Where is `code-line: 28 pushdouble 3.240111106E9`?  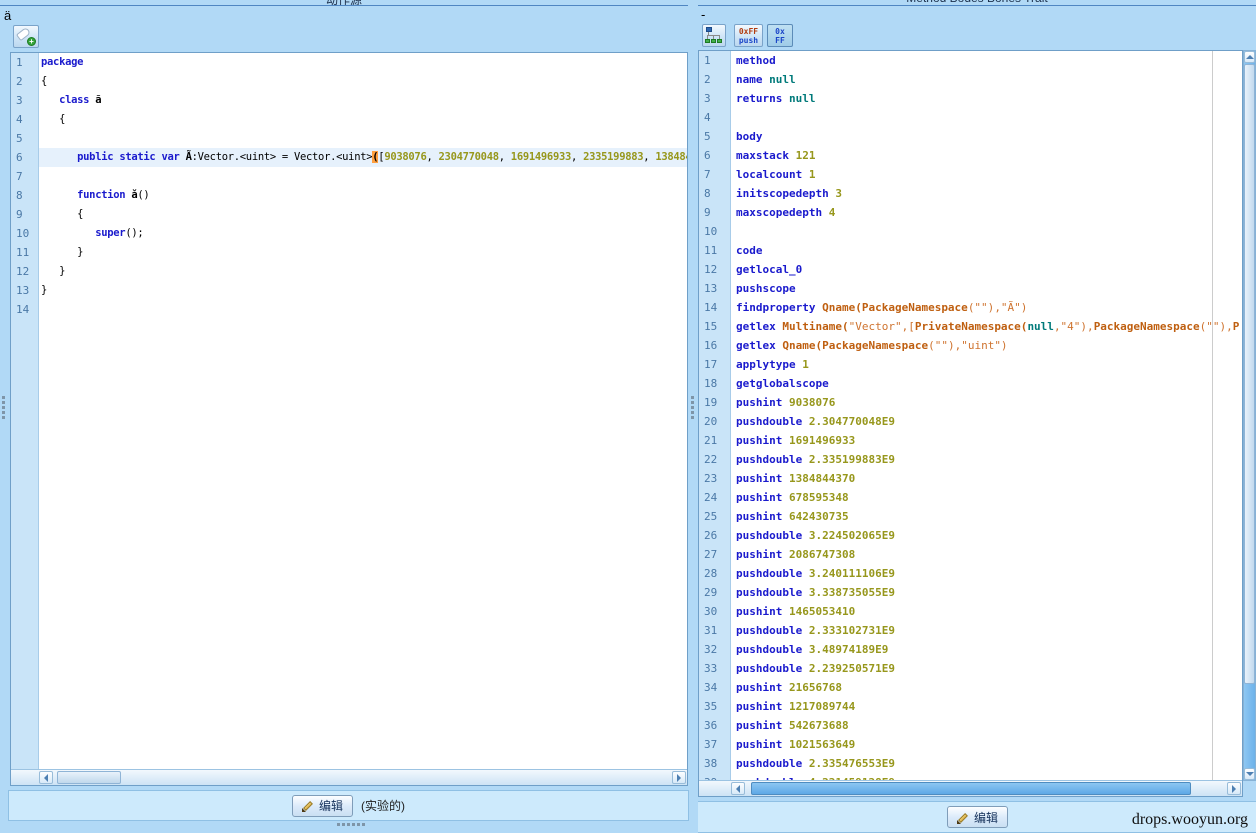
code-line: 28 pushdouble 3.240111106E9 is located at coordinates (970, 573).